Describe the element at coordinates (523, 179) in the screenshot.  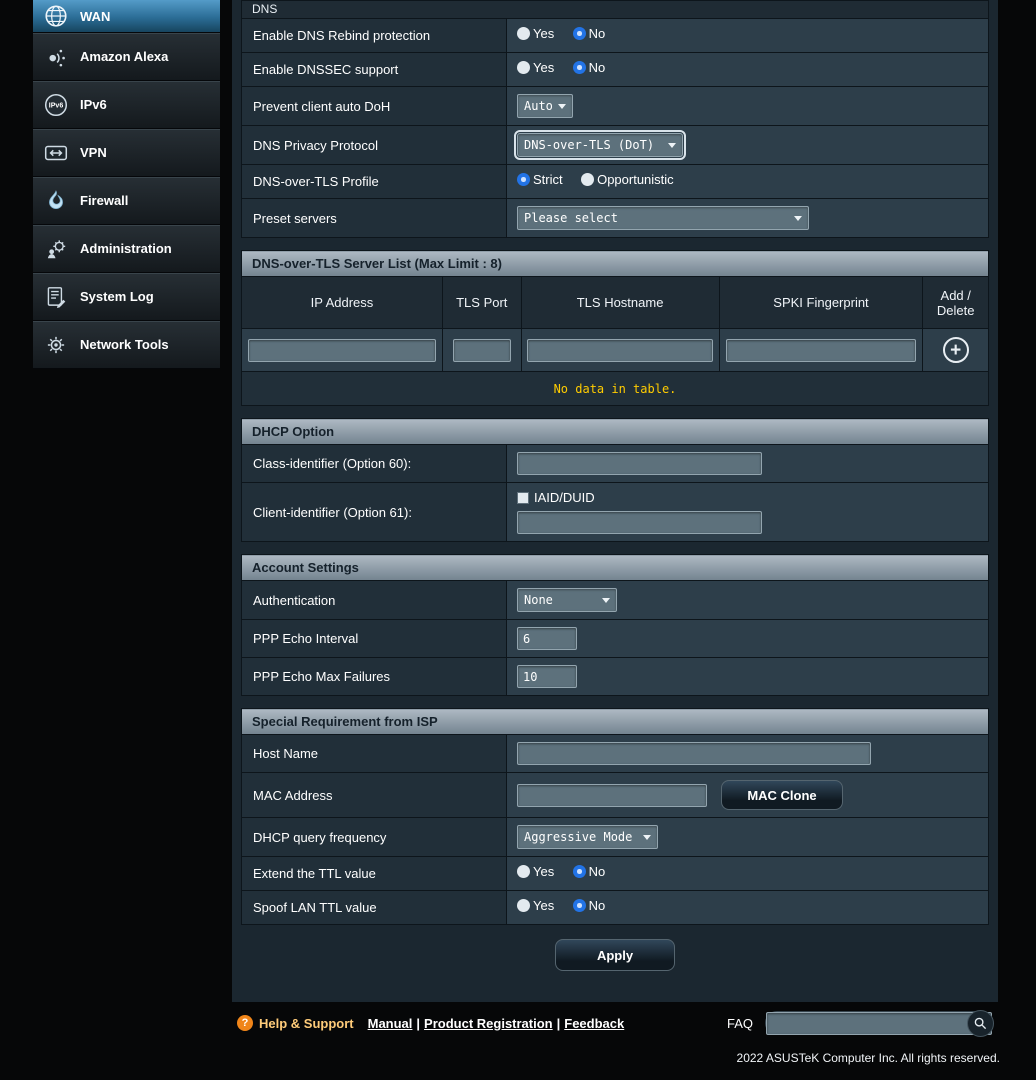
I see `profile-strict-radio` at that location.